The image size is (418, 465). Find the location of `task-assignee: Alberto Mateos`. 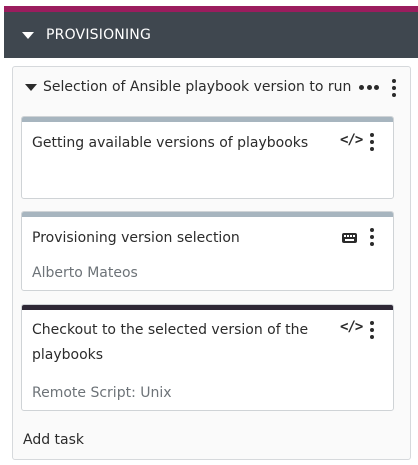

task-assignee: Alberto Mateos is located at coordinates (85, 273).